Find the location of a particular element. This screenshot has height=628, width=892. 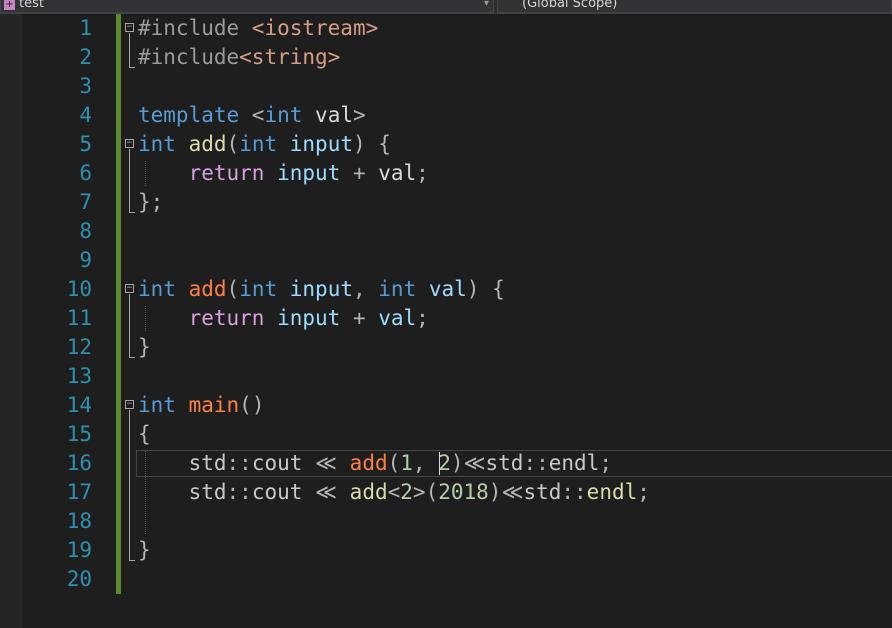

scope-dropdown: (Global Scope) is located at coordinates (694, 6).